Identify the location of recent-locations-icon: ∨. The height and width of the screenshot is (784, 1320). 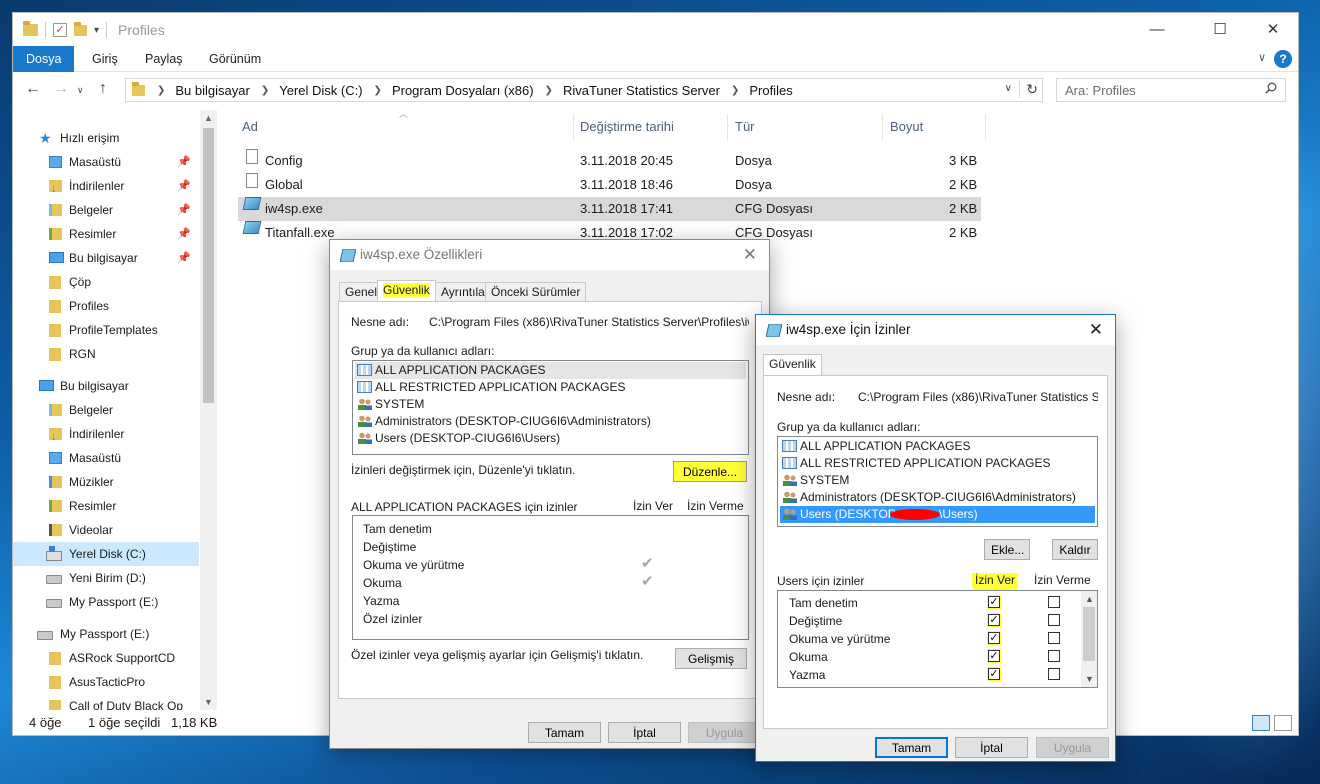
(80, 90).